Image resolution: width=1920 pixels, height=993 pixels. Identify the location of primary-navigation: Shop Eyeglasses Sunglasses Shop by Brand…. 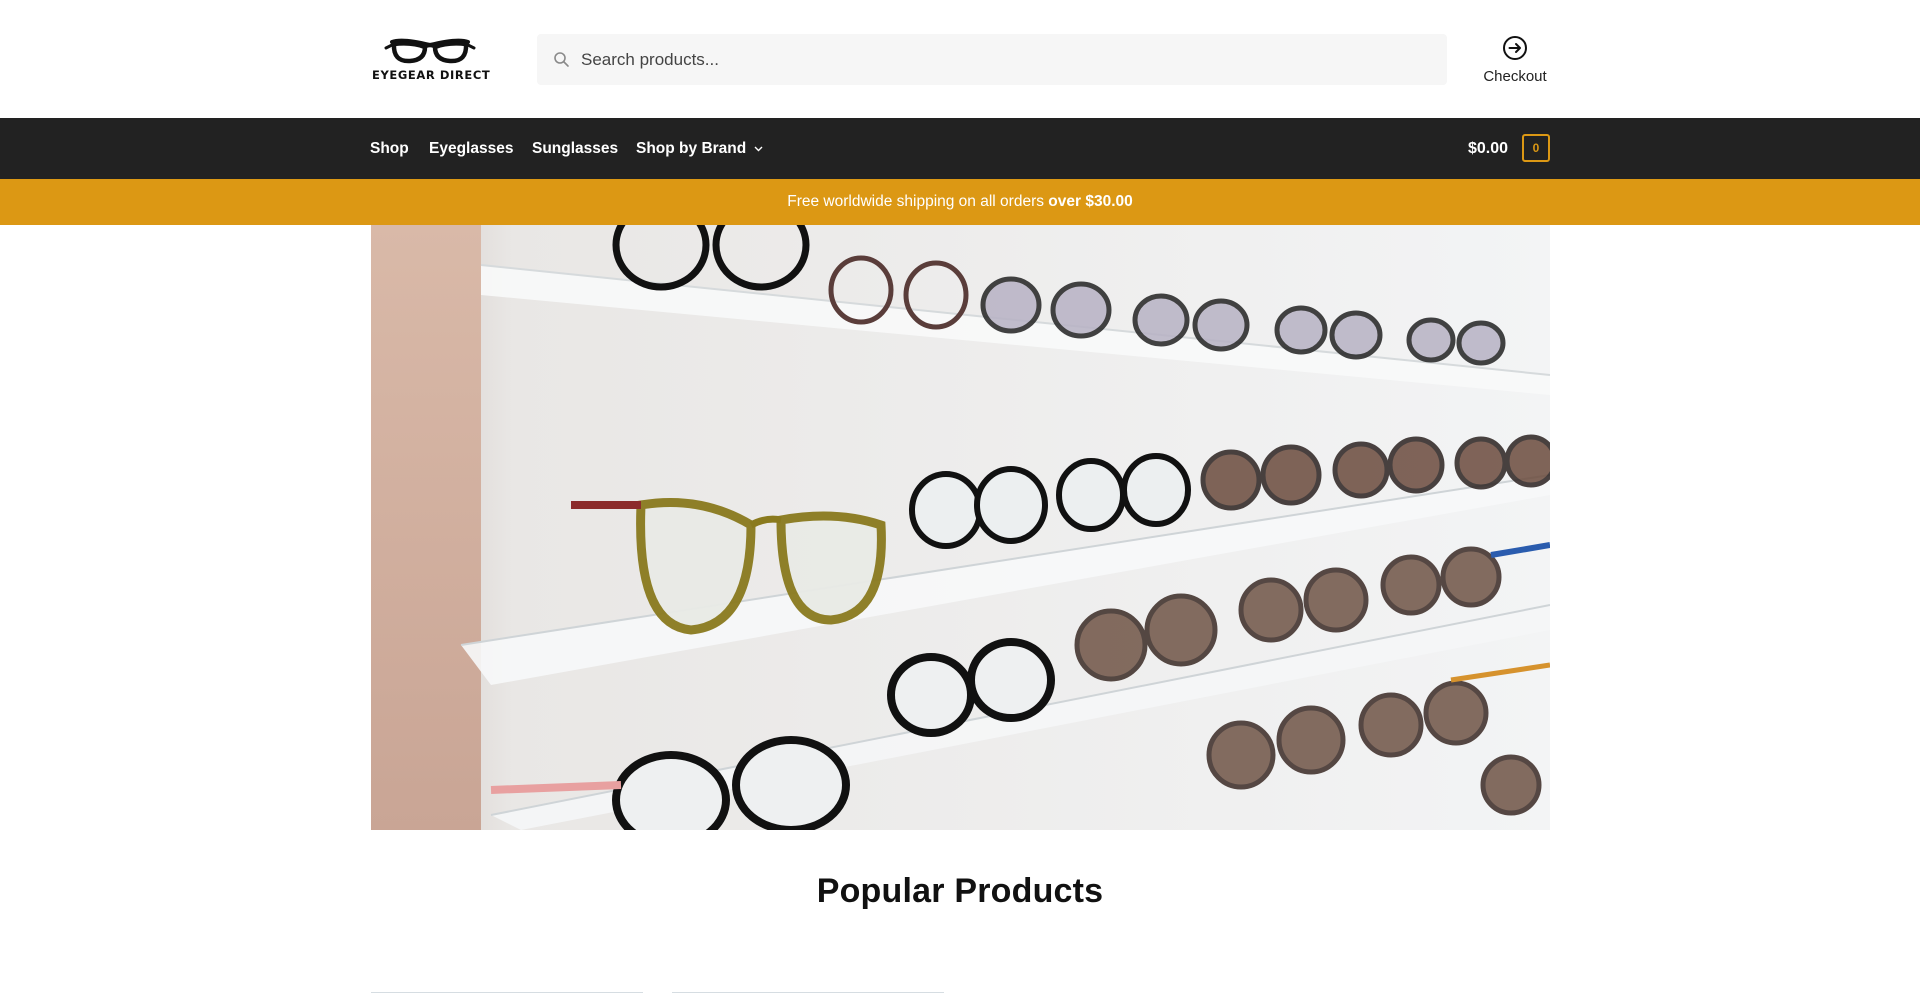
(960, 148).